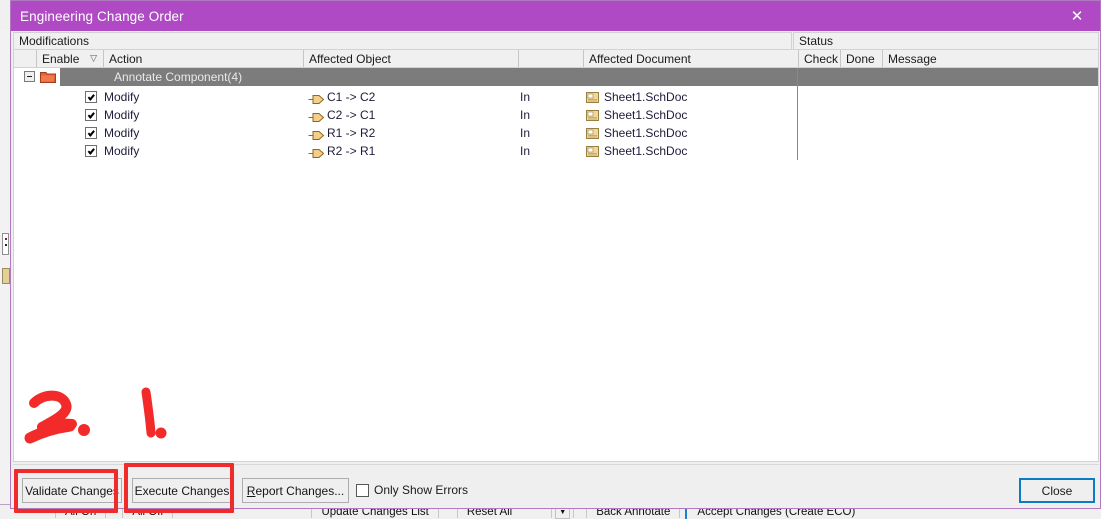  What do you see at coordinates (912, 58) in the screenshot?
I see `column-header-message-label: Message` at bounding box center [912, 58].